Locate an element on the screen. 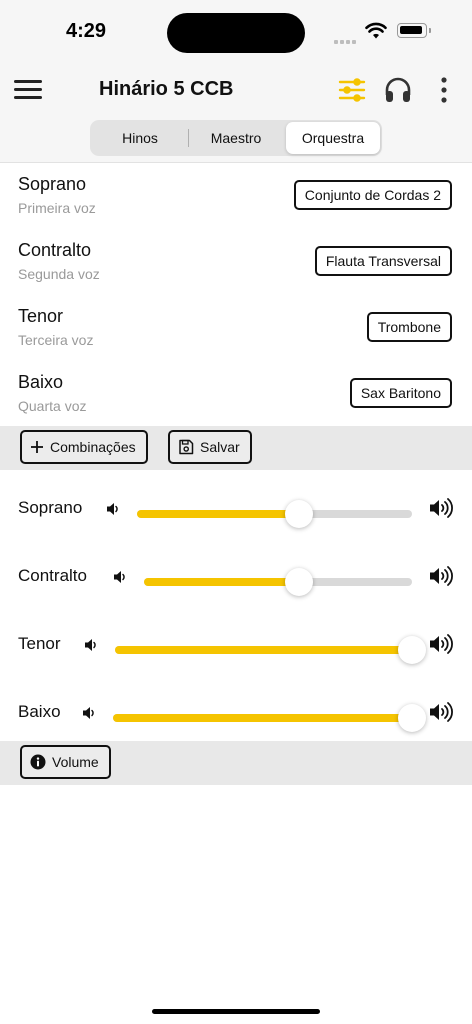 This screenshot has width=472, height=1024. voice-row-tenor: Tenor Terceira voz Trombone is located at coordinates (236, 329).